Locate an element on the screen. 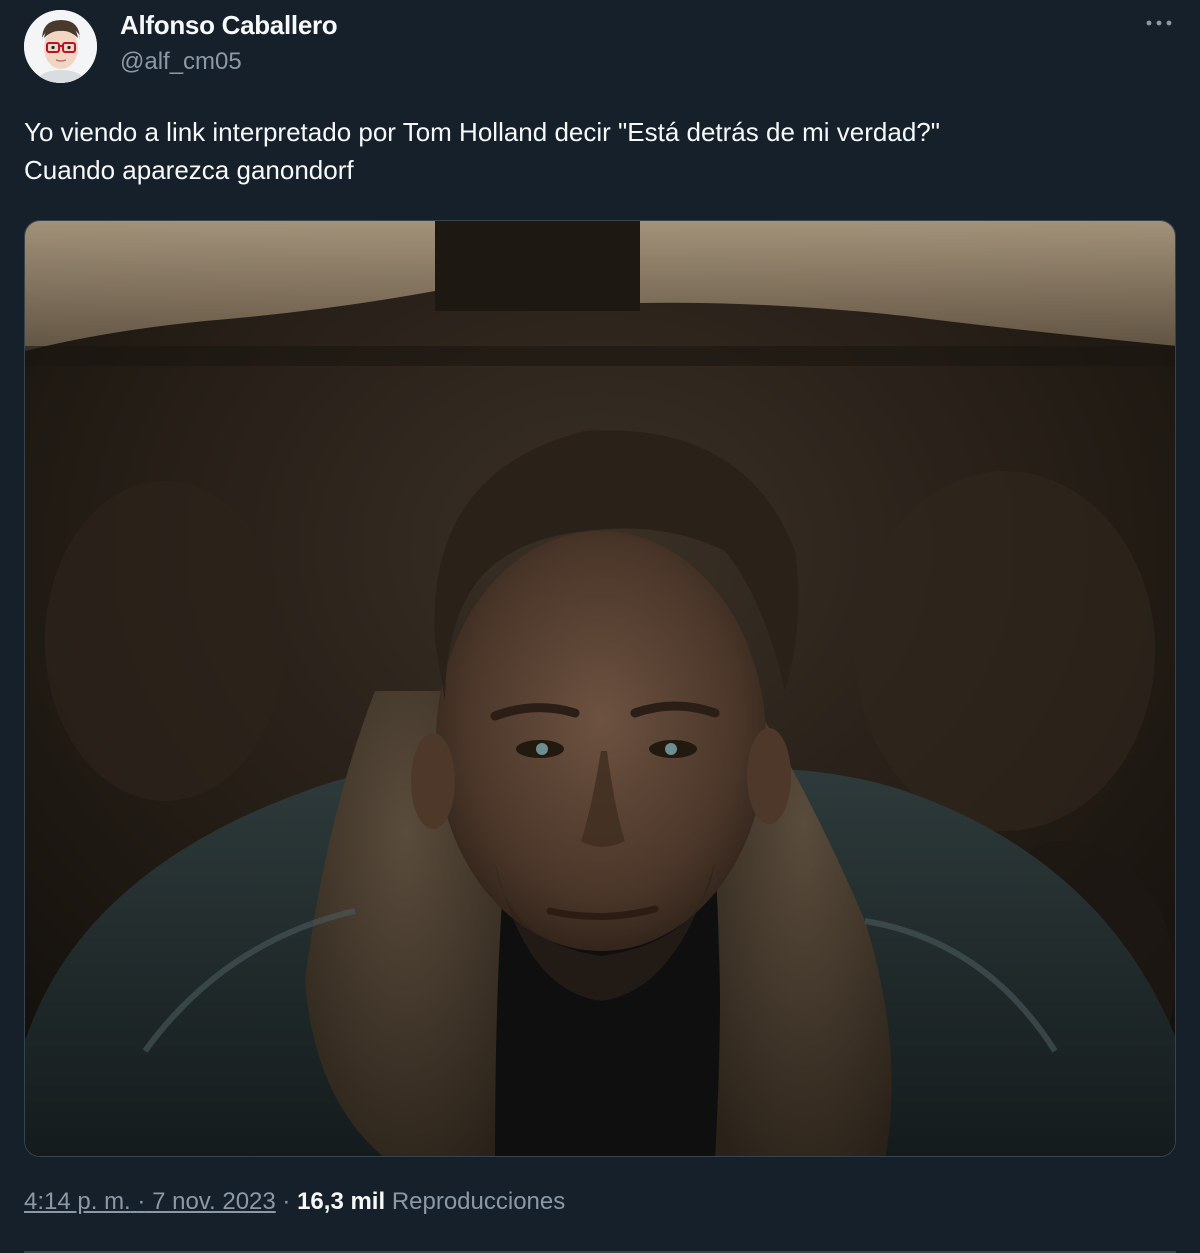 This screenshot has height=1253, width=1200. tweet-timestamp-link: 4:14 p. m. · 7 nov. 2023 is located at coordinates (150, 1201).